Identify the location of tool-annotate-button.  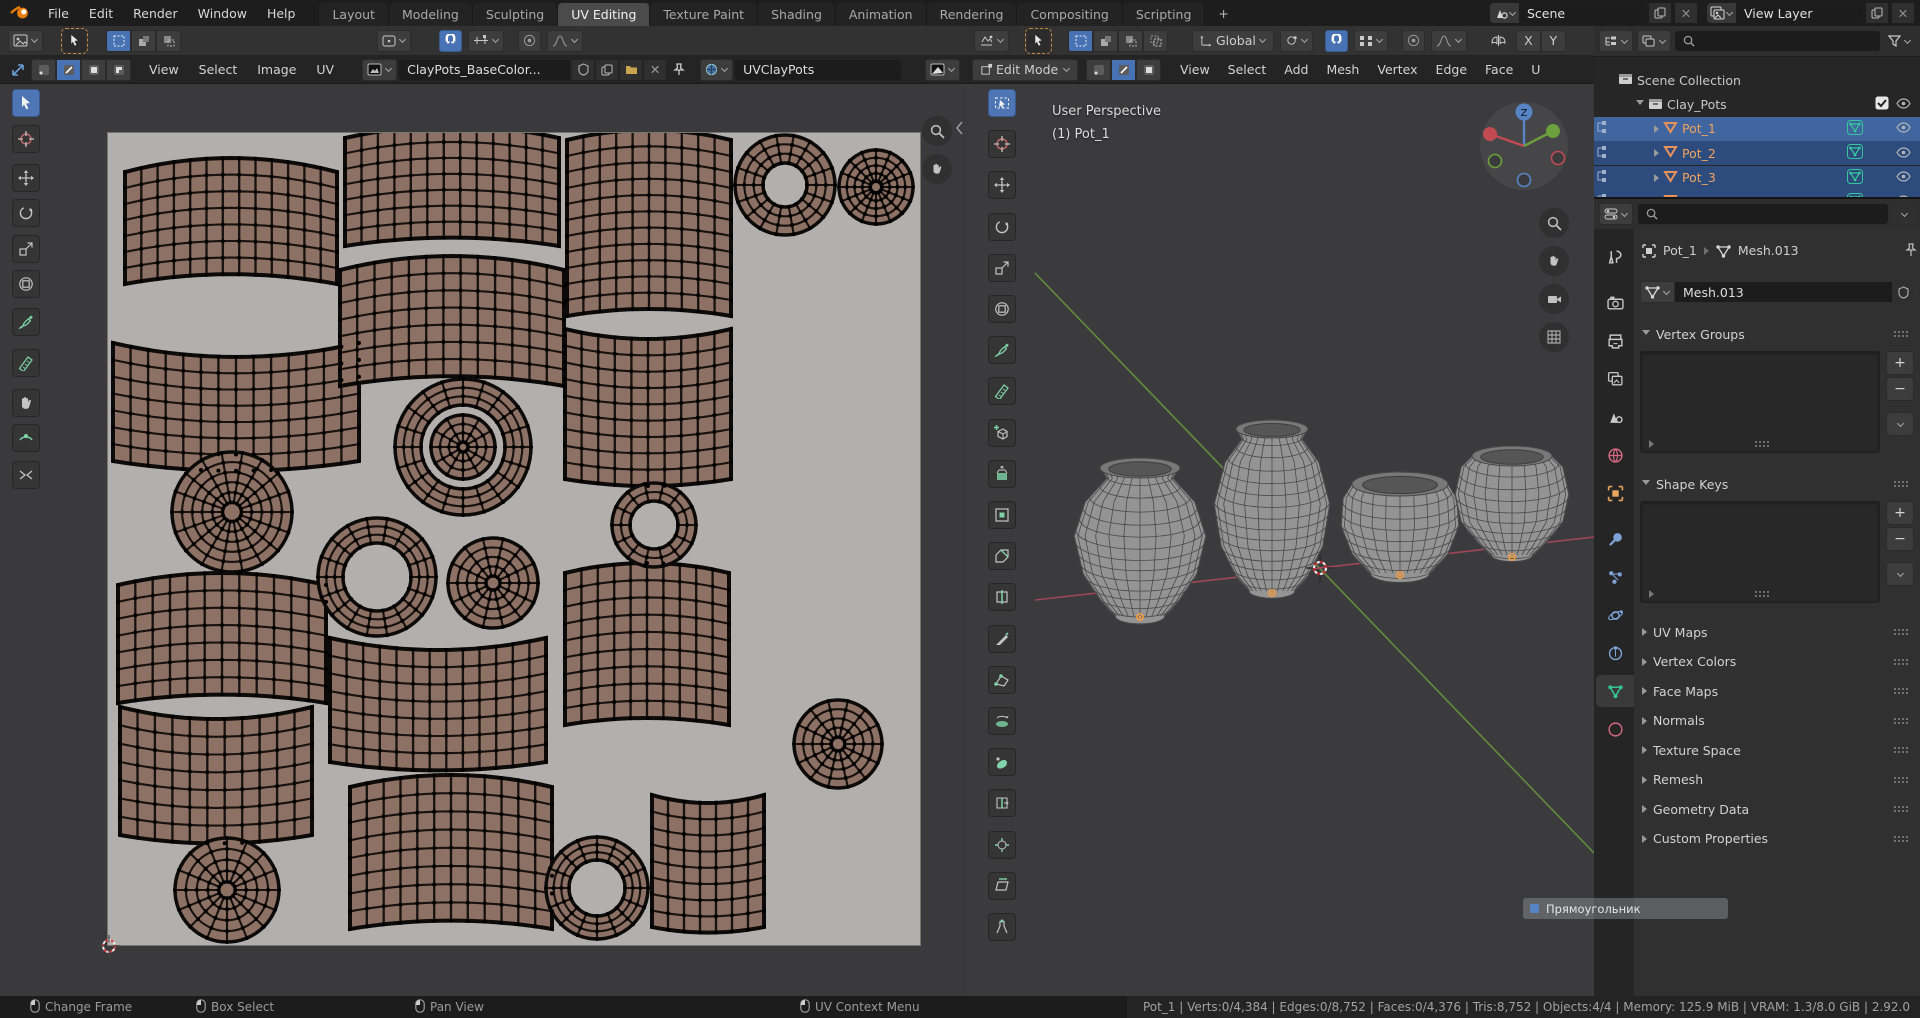
(1002, 350).